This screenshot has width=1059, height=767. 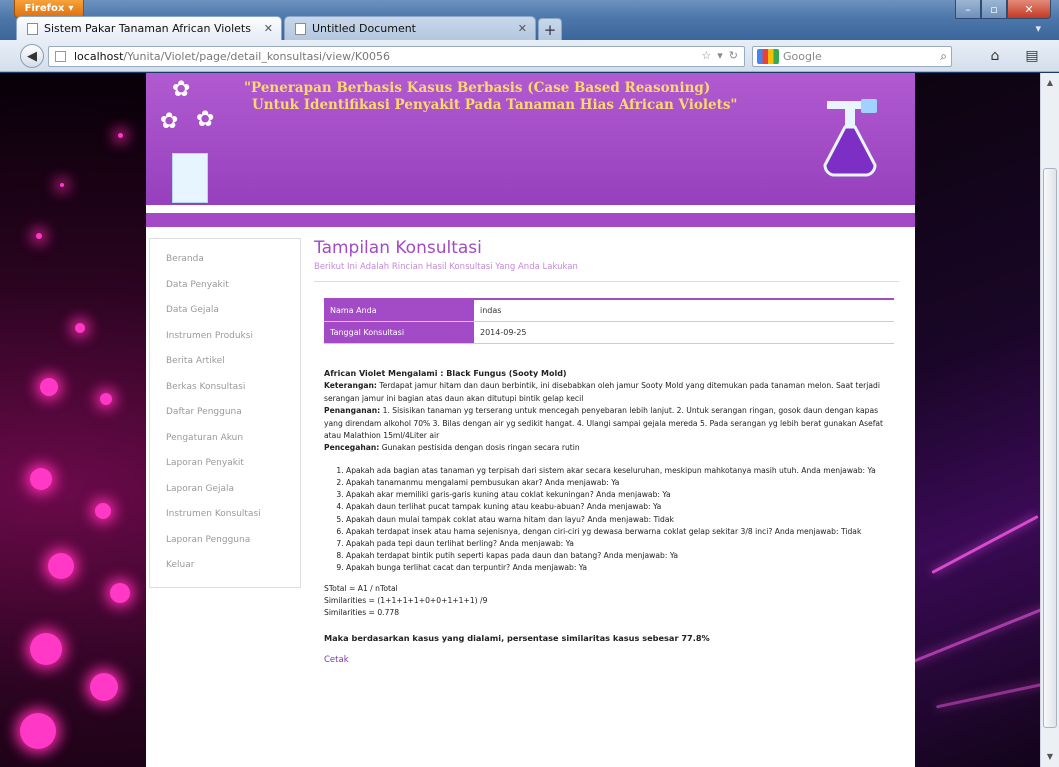 I want to click on google-icon, so click(x=768, y=56).